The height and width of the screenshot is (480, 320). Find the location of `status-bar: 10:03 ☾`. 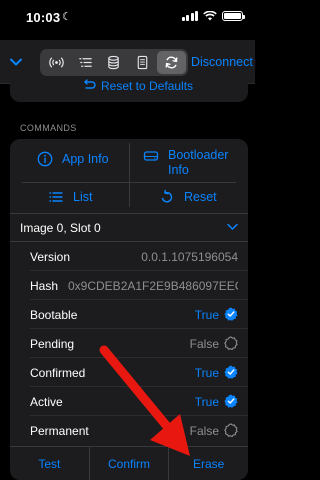

status-bar: 10:03 ☾ is located at coordinates (127, 18).